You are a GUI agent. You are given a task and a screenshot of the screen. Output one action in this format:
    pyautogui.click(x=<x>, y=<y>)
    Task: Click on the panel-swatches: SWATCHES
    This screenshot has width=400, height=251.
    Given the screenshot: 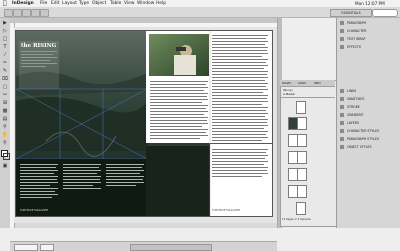 What is the action you would take?
    pyautogui.click(x=369, y=99)
    